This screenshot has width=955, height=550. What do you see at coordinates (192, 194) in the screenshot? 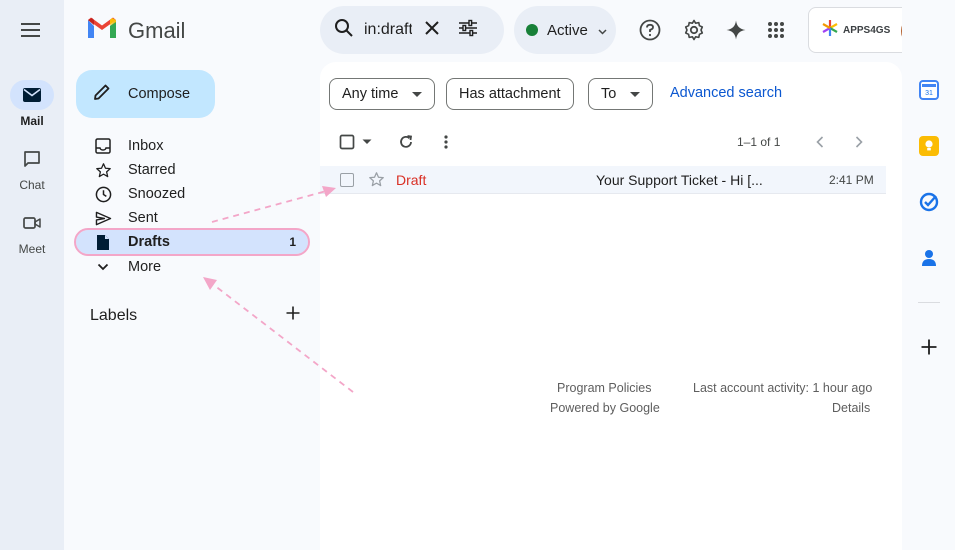
I see `sidebar-item-snoozed: Snoozed` at bounding box center [192, 194].